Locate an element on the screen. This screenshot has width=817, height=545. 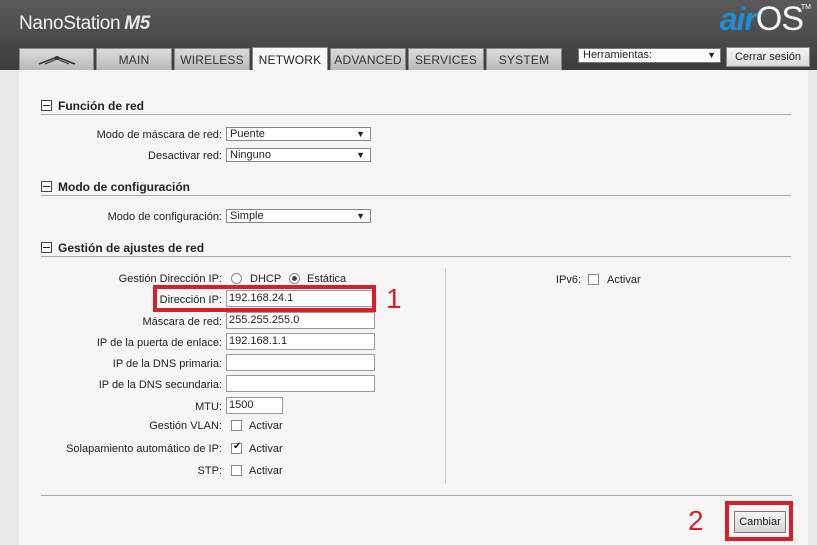
mask-mode-label: Modo de máscara de red: is located at coordinates (159, 135).